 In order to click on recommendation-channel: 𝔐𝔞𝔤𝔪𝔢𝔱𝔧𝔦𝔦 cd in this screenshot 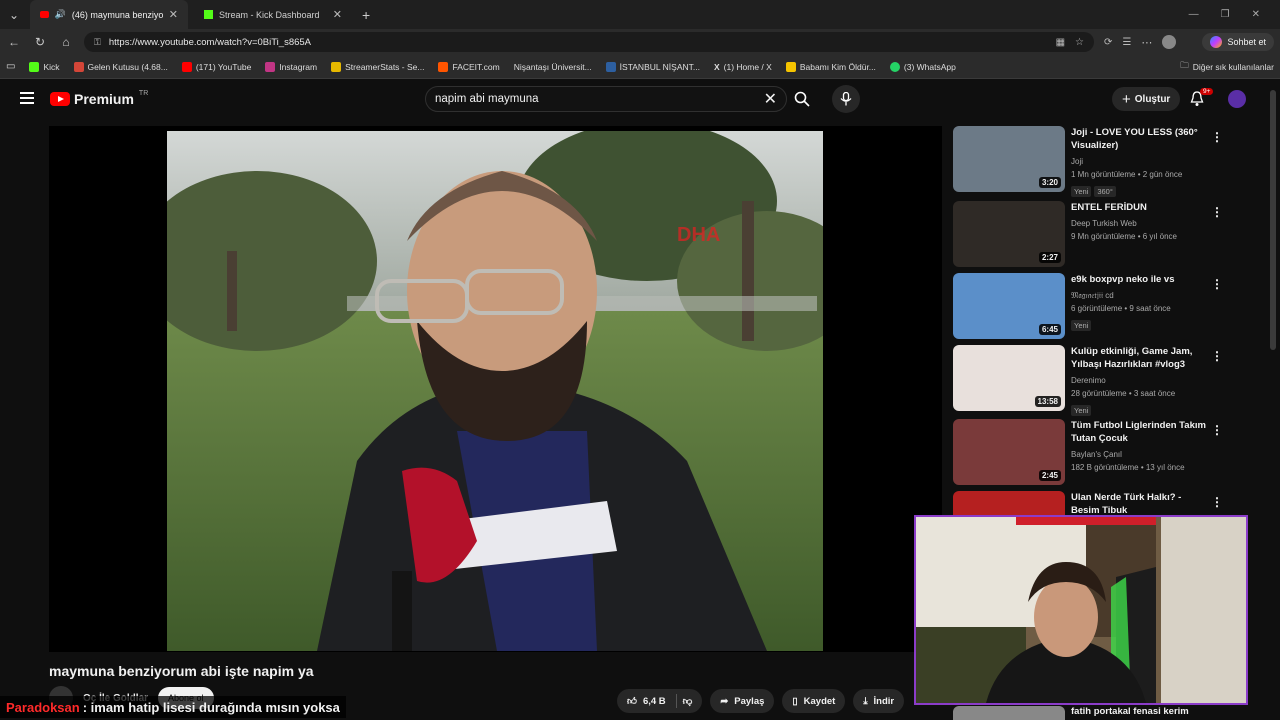, I will do `click(1139, 295)`.